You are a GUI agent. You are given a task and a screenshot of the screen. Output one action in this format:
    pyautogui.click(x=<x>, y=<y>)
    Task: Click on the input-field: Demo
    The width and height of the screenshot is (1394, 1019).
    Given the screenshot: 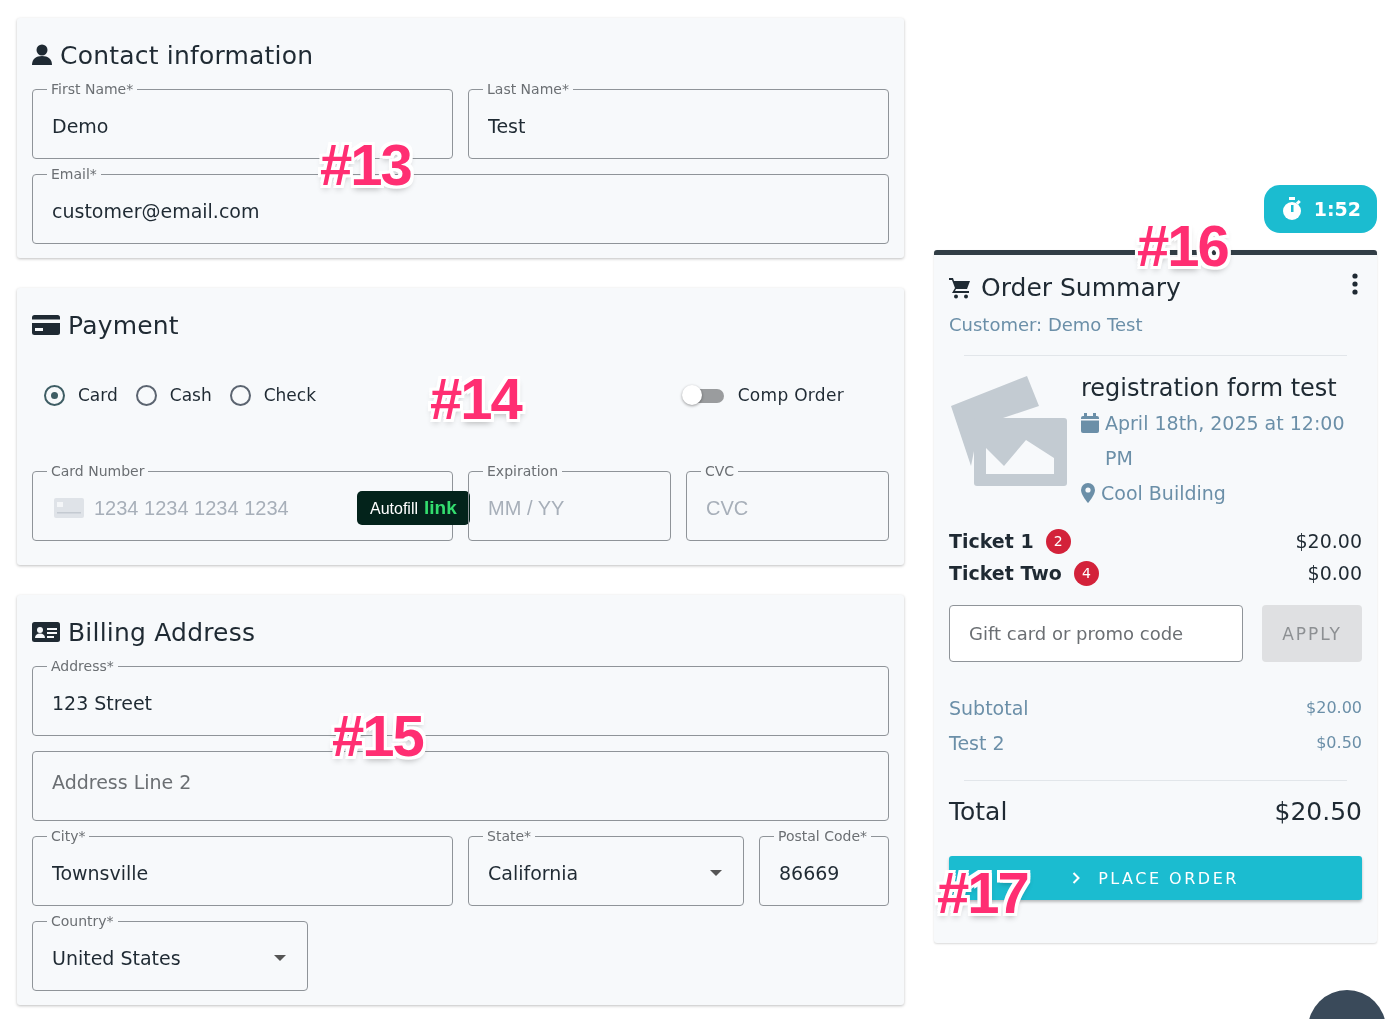 What is the action you would take?
    pyautogui.click(x=93, y=126)
    